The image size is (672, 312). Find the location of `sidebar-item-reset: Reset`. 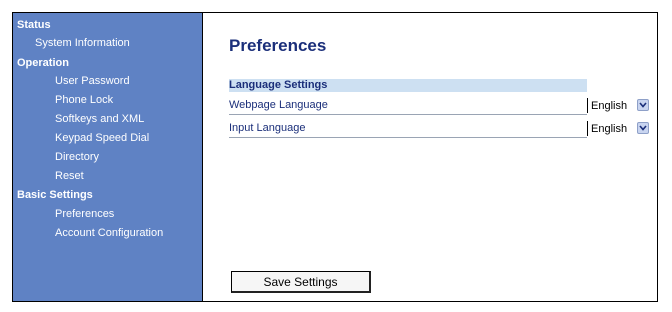

sidebar-item-reset: Reset is located at coordinates (69, 176).